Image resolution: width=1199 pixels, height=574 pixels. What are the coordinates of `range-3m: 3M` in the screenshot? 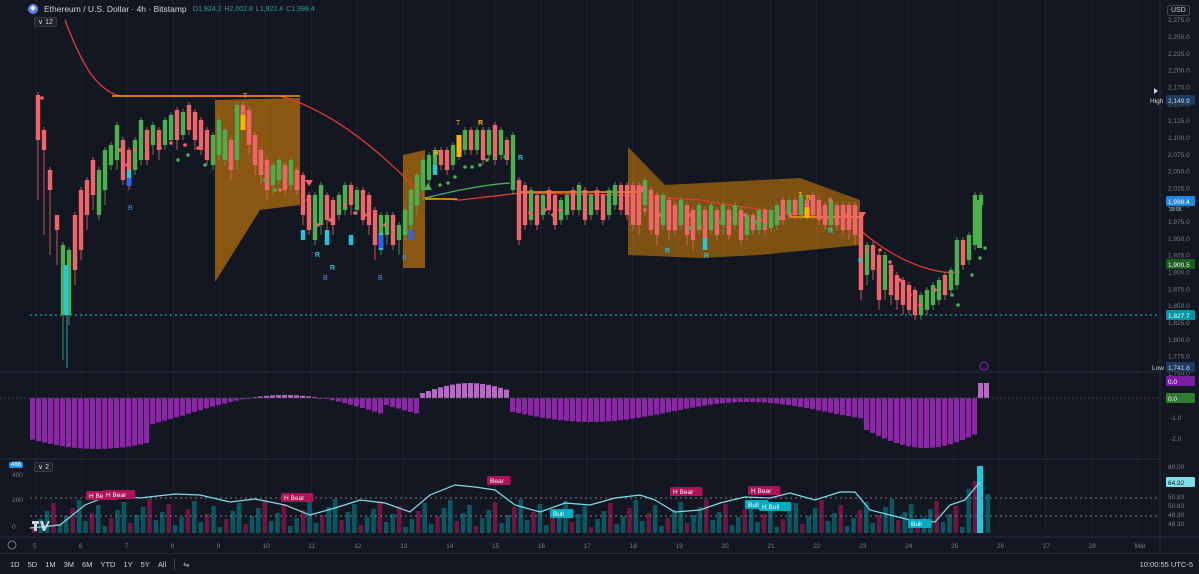 It's located at (69, 564).